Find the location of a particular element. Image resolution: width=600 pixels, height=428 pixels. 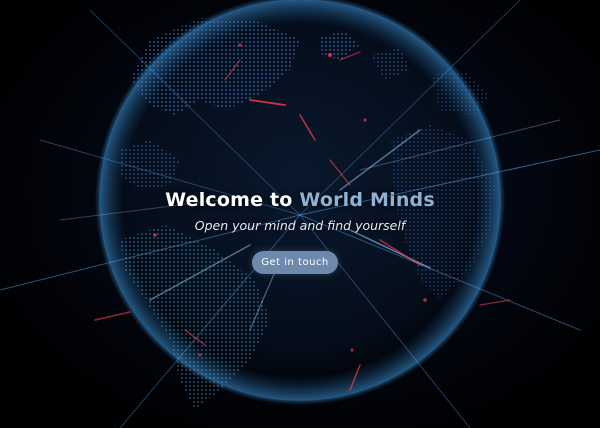

hero-subtitle: Open your mind and find yourself is located at coordinates (300, 225).